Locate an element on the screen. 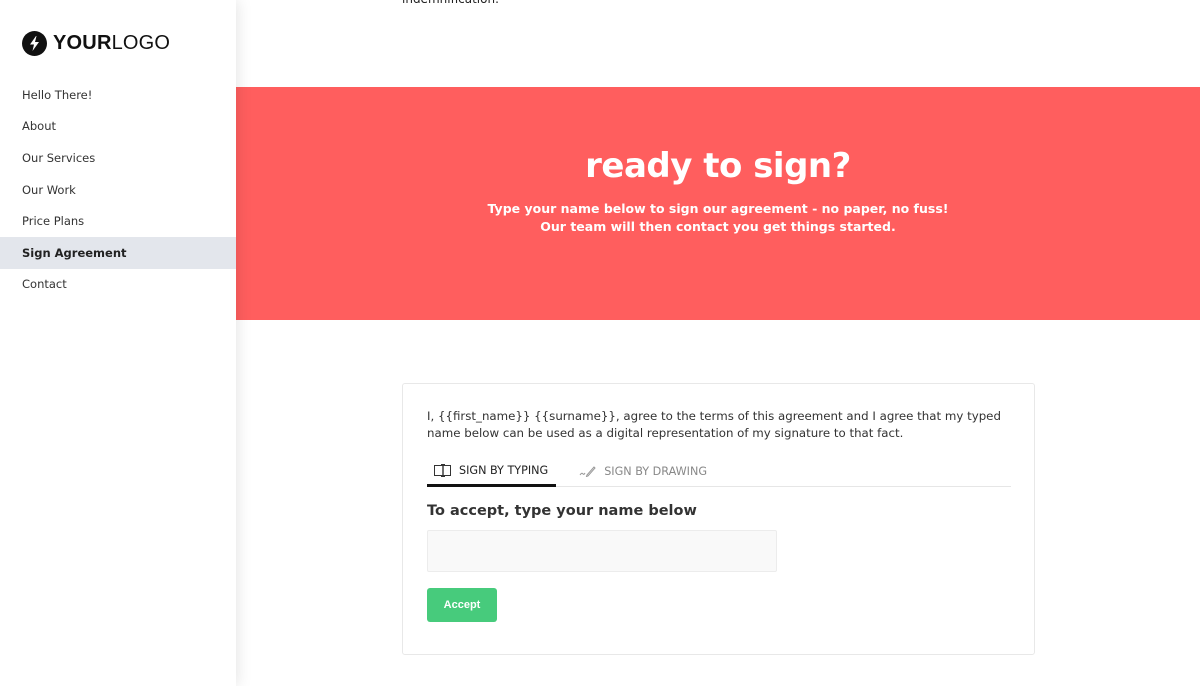 This screenshot has width=1200, height=686. sidebar-item-label: Sign Agreement is located at coordinates (74, 252).